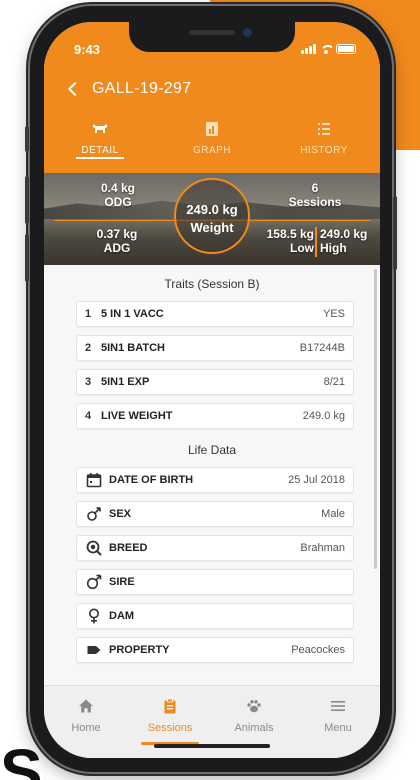 This screenshot has width=420, height=780. What do you see at coordinates (100, 158) in the screenshot?
I see `tab-active-underline` at bounding box center [100, 158].